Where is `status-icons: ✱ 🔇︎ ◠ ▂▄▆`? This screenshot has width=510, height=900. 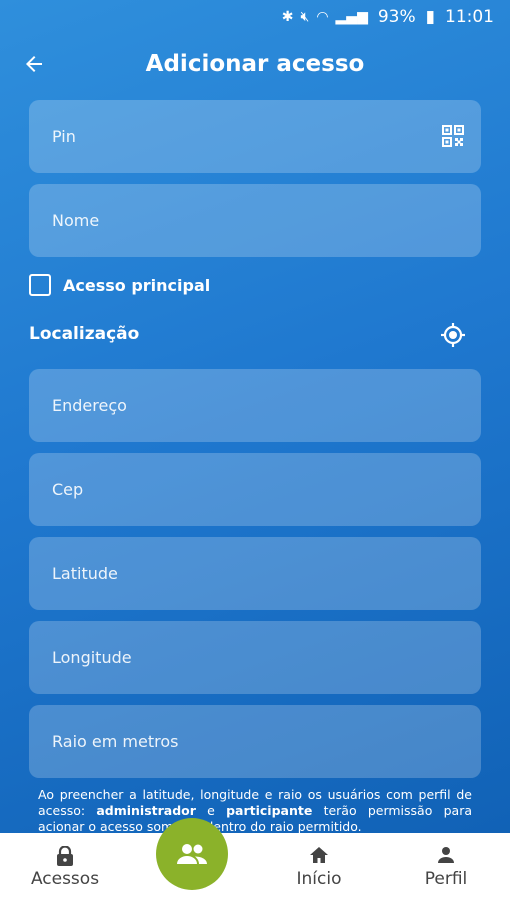
status-icons: ✱ 🔇︎ ◠ ▂▄▆ is located at coordinates (325, 17).